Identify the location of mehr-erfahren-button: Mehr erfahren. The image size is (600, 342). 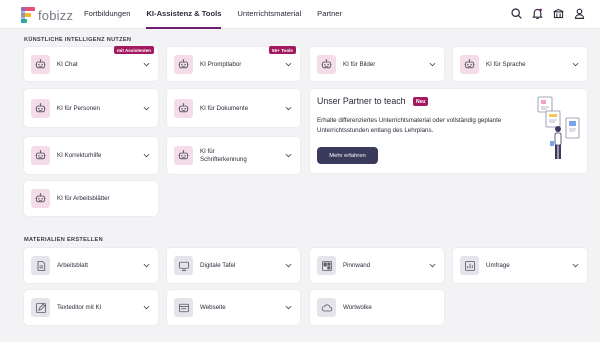
(347, 155).